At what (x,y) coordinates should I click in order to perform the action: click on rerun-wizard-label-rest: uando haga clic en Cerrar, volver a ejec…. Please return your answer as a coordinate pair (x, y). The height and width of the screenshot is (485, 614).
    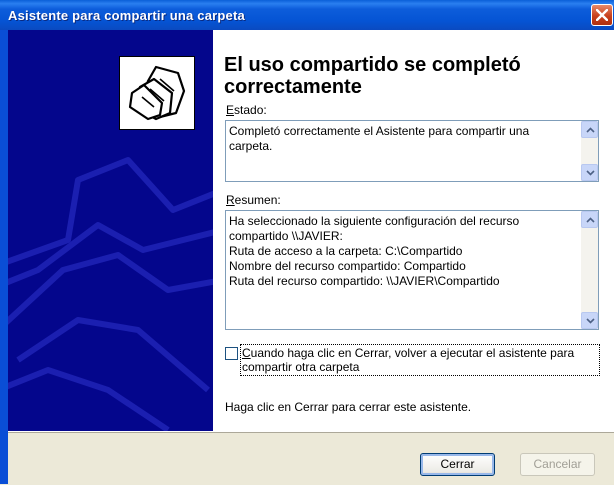
    Looking at the image, I should click on (408, 360).